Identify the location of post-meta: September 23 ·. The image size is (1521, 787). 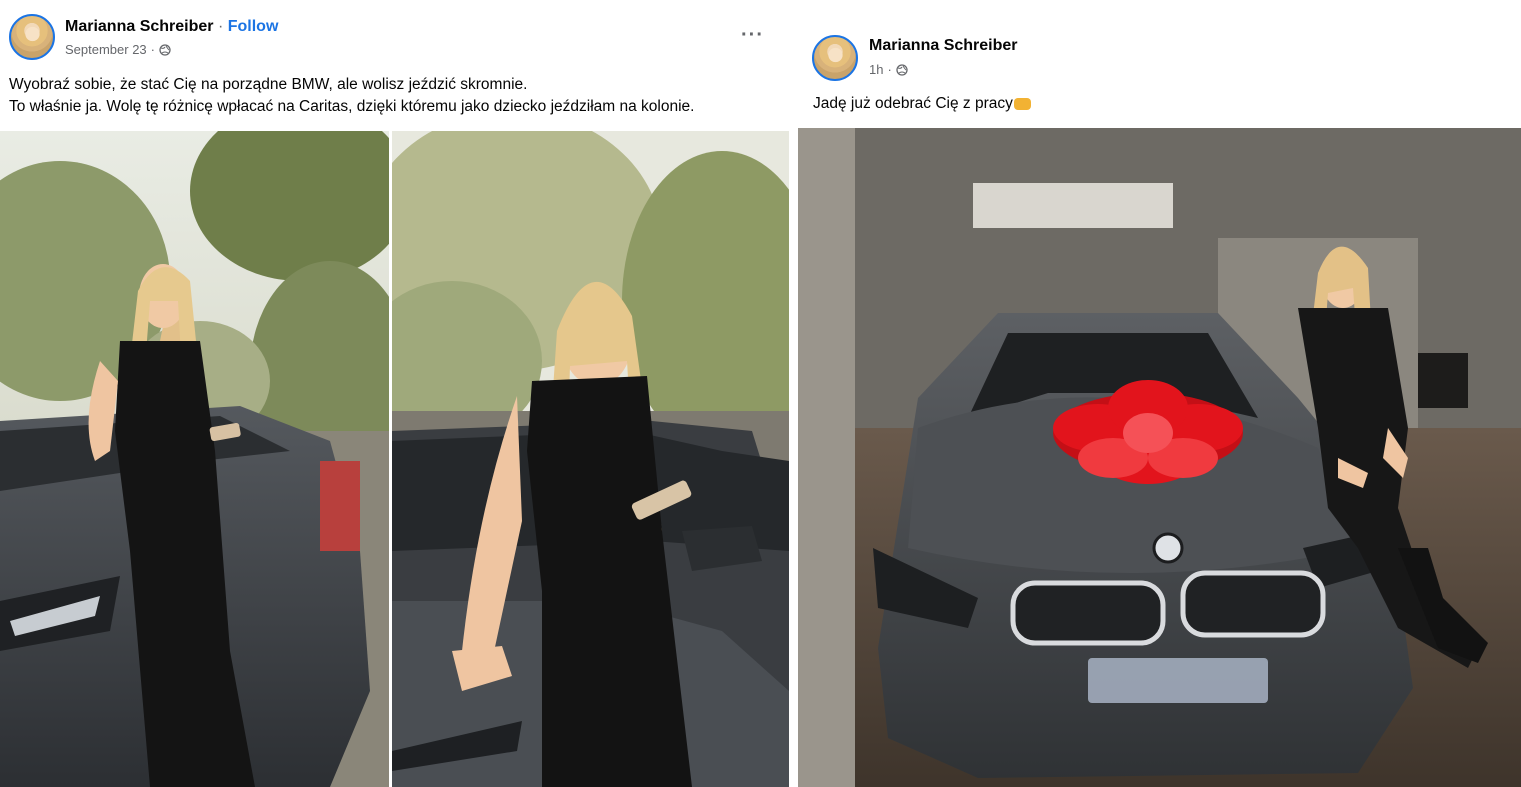
(118, 49).